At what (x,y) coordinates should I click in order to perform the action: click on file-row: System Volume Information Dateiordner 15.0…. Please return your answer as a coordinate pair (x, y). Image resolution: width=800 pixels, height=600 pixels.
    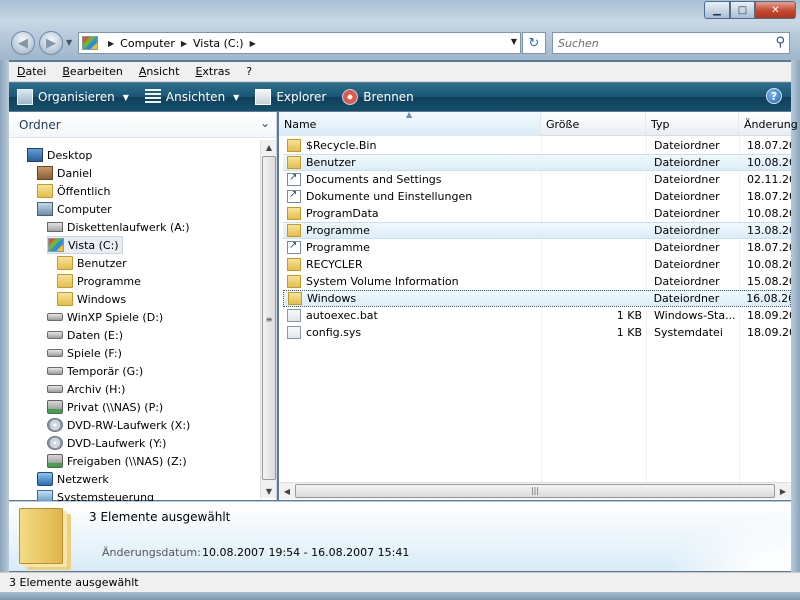
    Looking at the image, I should click on (537, 281).